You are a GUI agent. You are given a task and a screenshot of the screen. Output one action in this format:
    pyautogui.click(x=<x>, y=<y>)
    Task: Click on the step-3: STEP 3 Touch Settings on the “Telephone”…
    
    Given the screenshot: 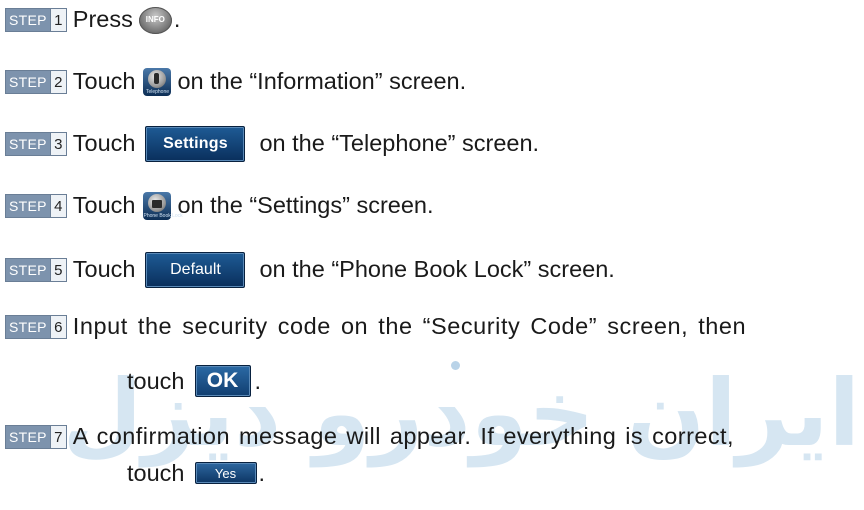 What is the action you would take?
    pyautogui.click(x=270, y=144)
    